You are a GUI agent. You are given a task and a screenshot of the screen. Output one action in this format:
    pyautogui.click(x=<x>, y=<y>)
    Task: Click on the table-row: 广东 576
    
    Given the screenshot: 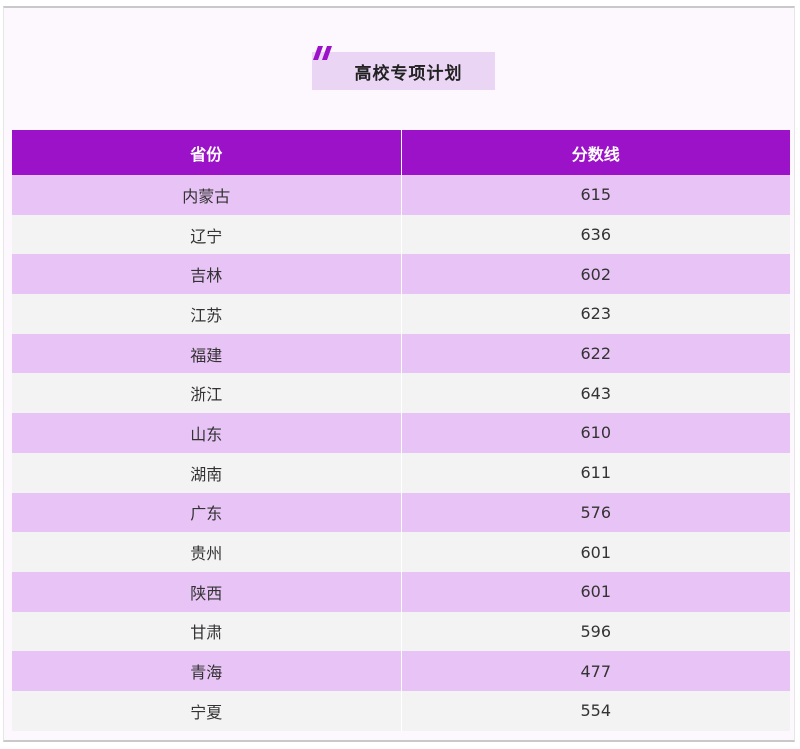 What is the action you would take?
    pyautogui.click(x=401, y=512)
    